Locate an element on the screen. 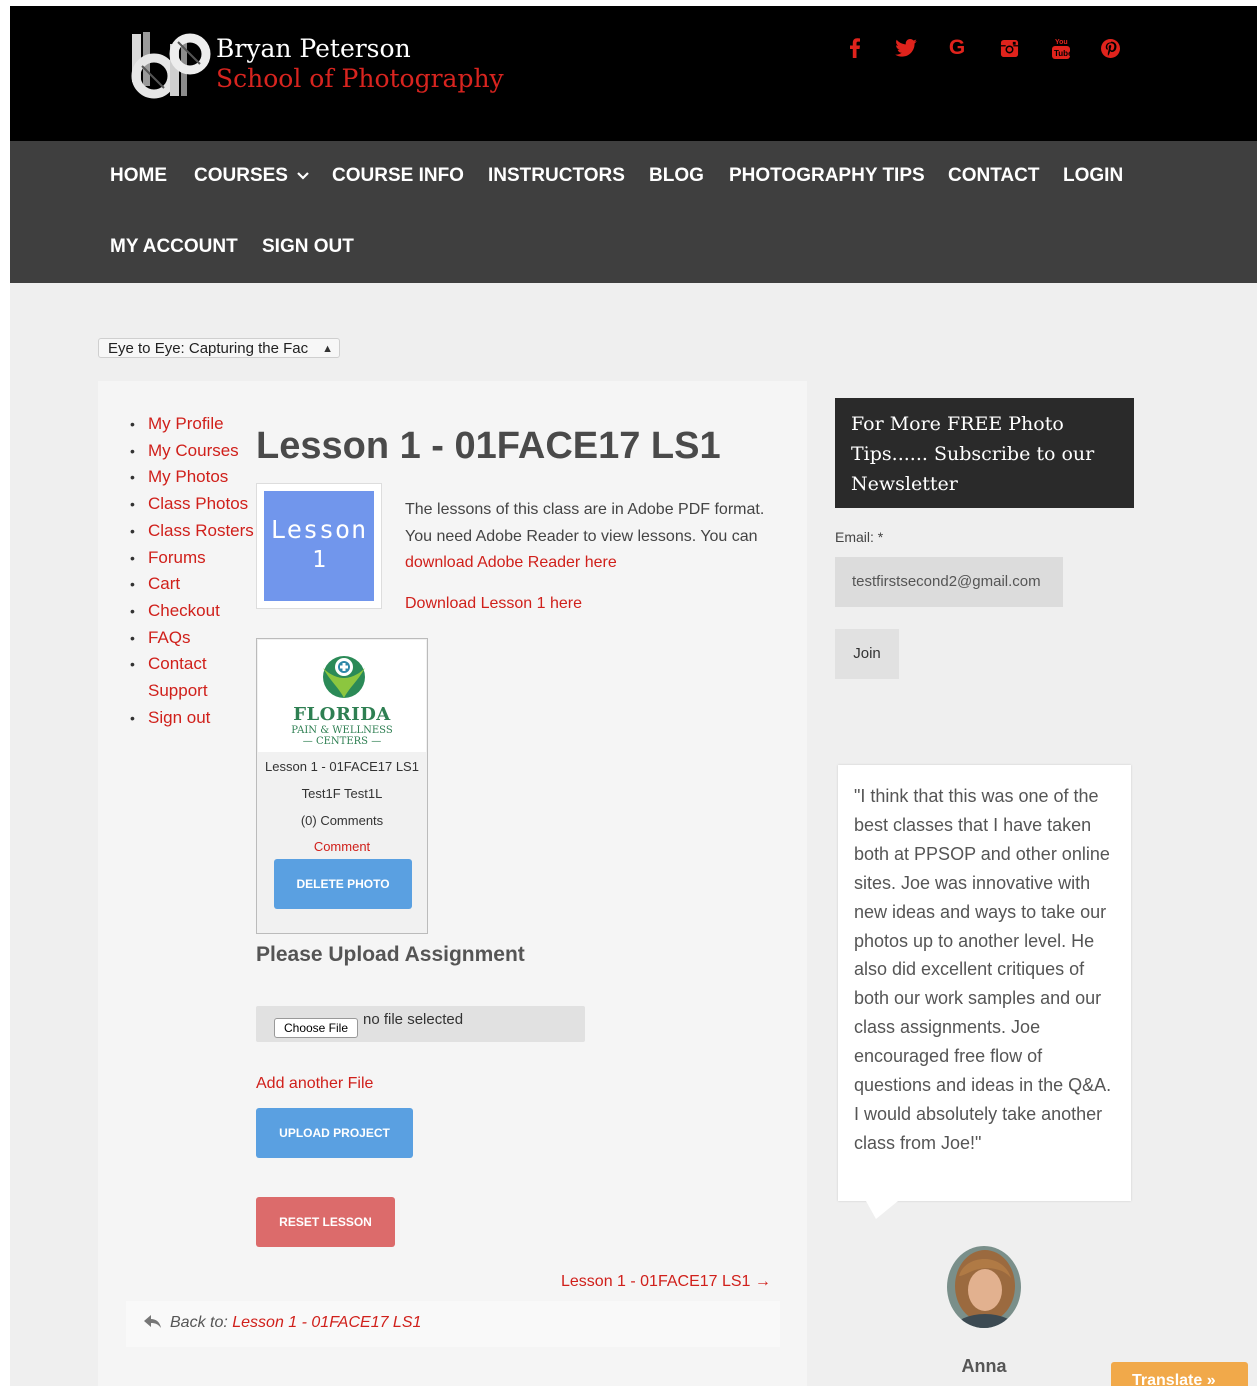 This screenshot has height=1386, width=1257. photo-image: FLORIDA PAIN & WELLNESS — CENTERS — is located at coordinates (342, 696).